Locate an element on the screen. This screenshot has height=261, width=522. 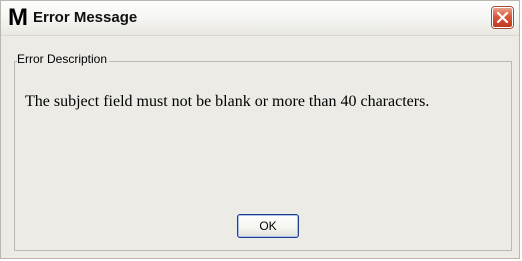
title-bar: M Error Message is located at coordinates (260, 18).